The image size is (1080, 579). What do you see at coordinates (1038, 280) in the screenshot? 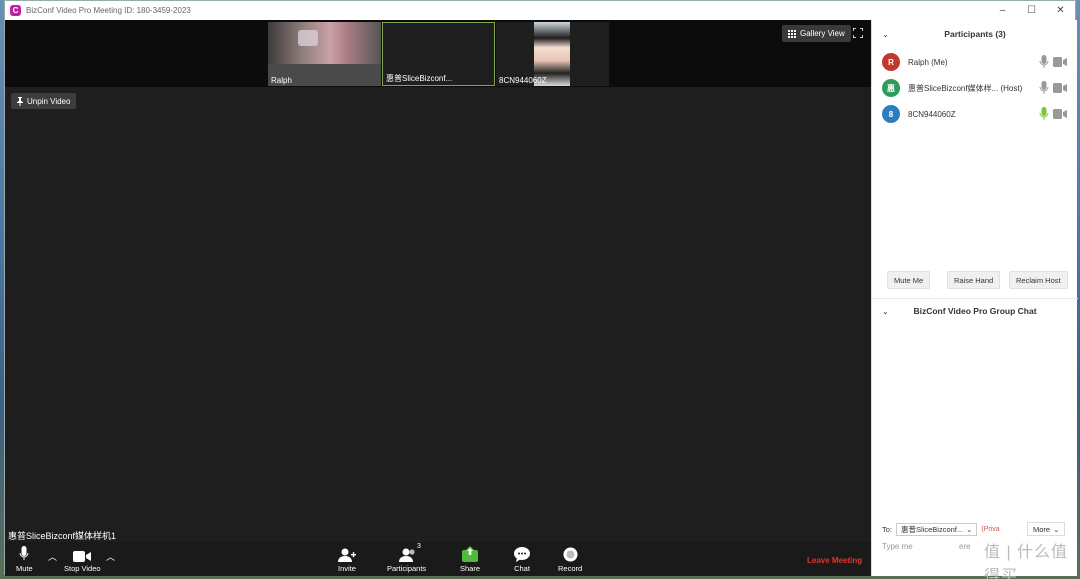
I see `reclaim-host-button: Reclaim Host` at bounding box center [1038, 280].